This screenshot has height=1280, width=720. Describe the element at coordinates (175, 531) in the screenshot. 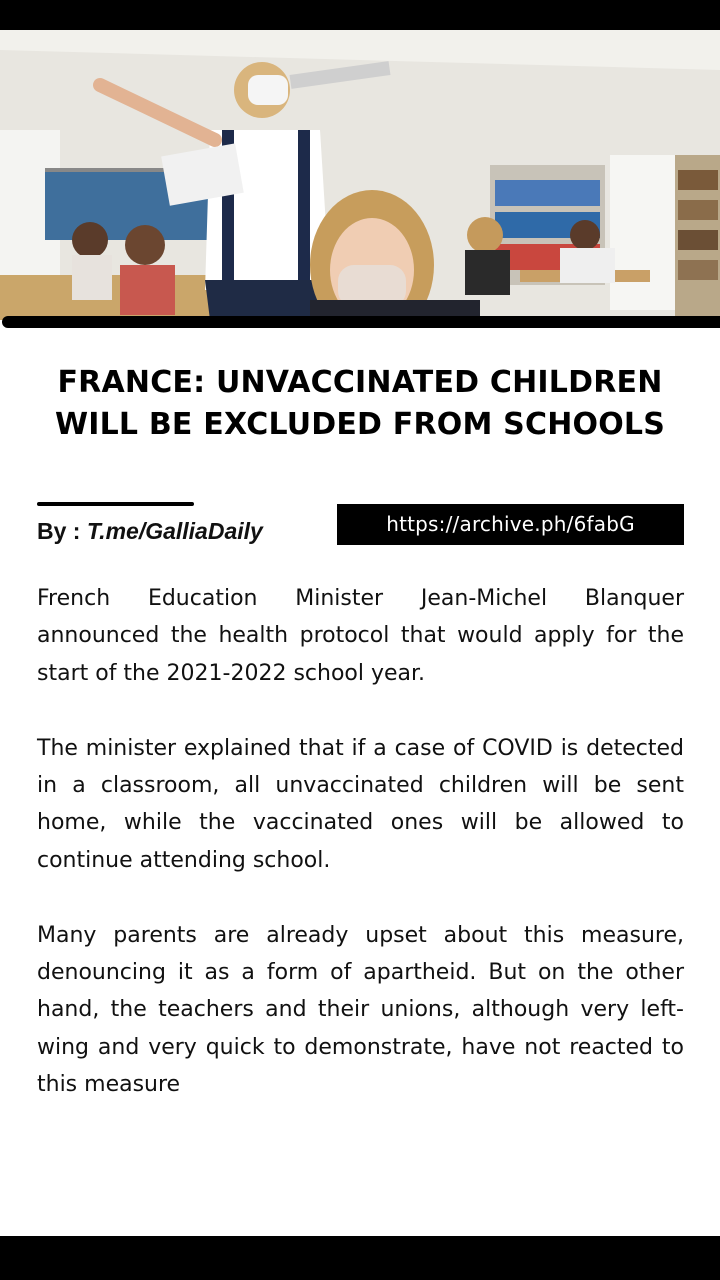

I see `byline-handle: T.me/GalliaDaily` at that location.